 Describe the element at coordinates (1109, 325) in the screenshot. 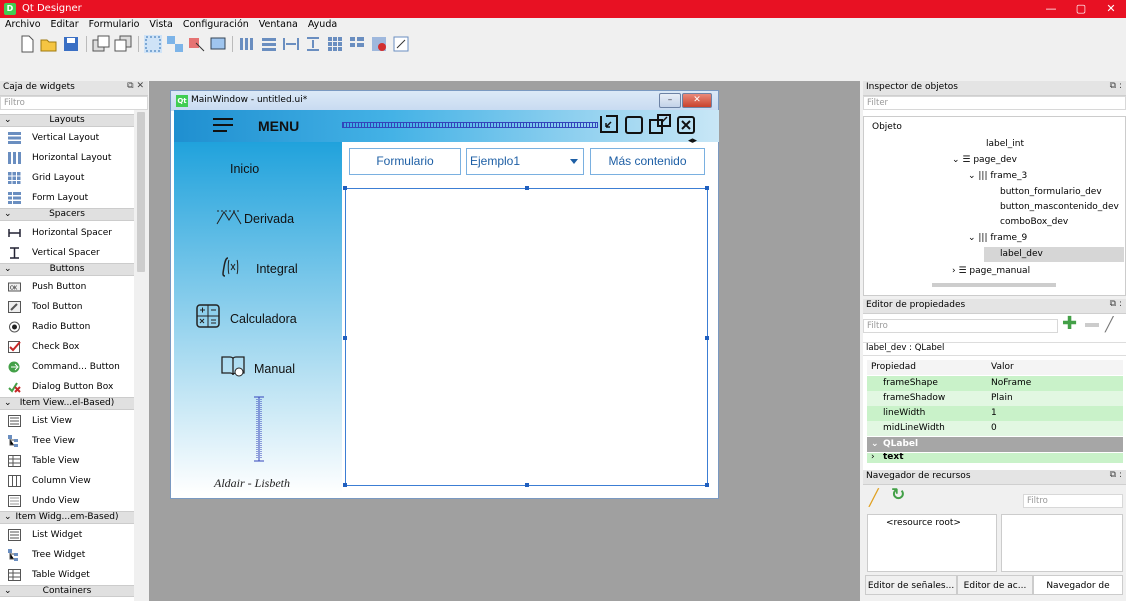

I see `configure-icon: ╱` at that location.